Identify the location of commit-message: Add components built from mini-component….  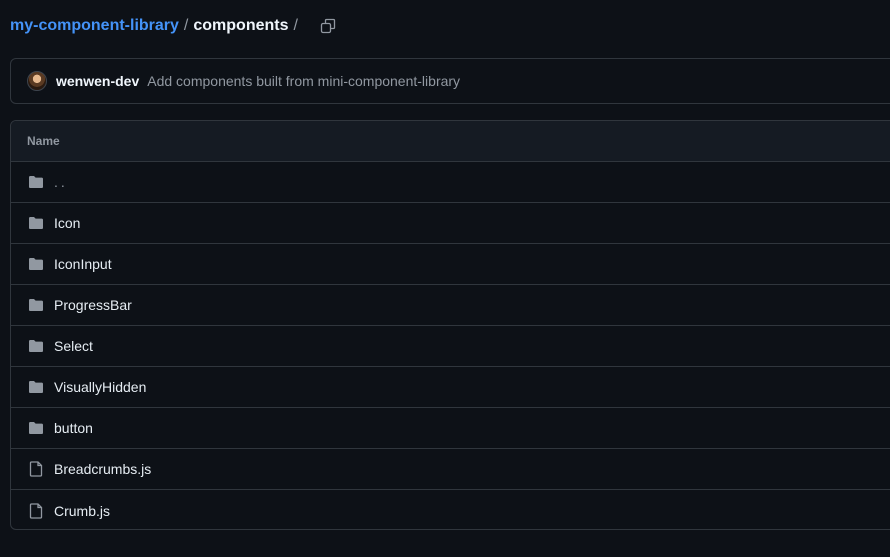
(303, 81).